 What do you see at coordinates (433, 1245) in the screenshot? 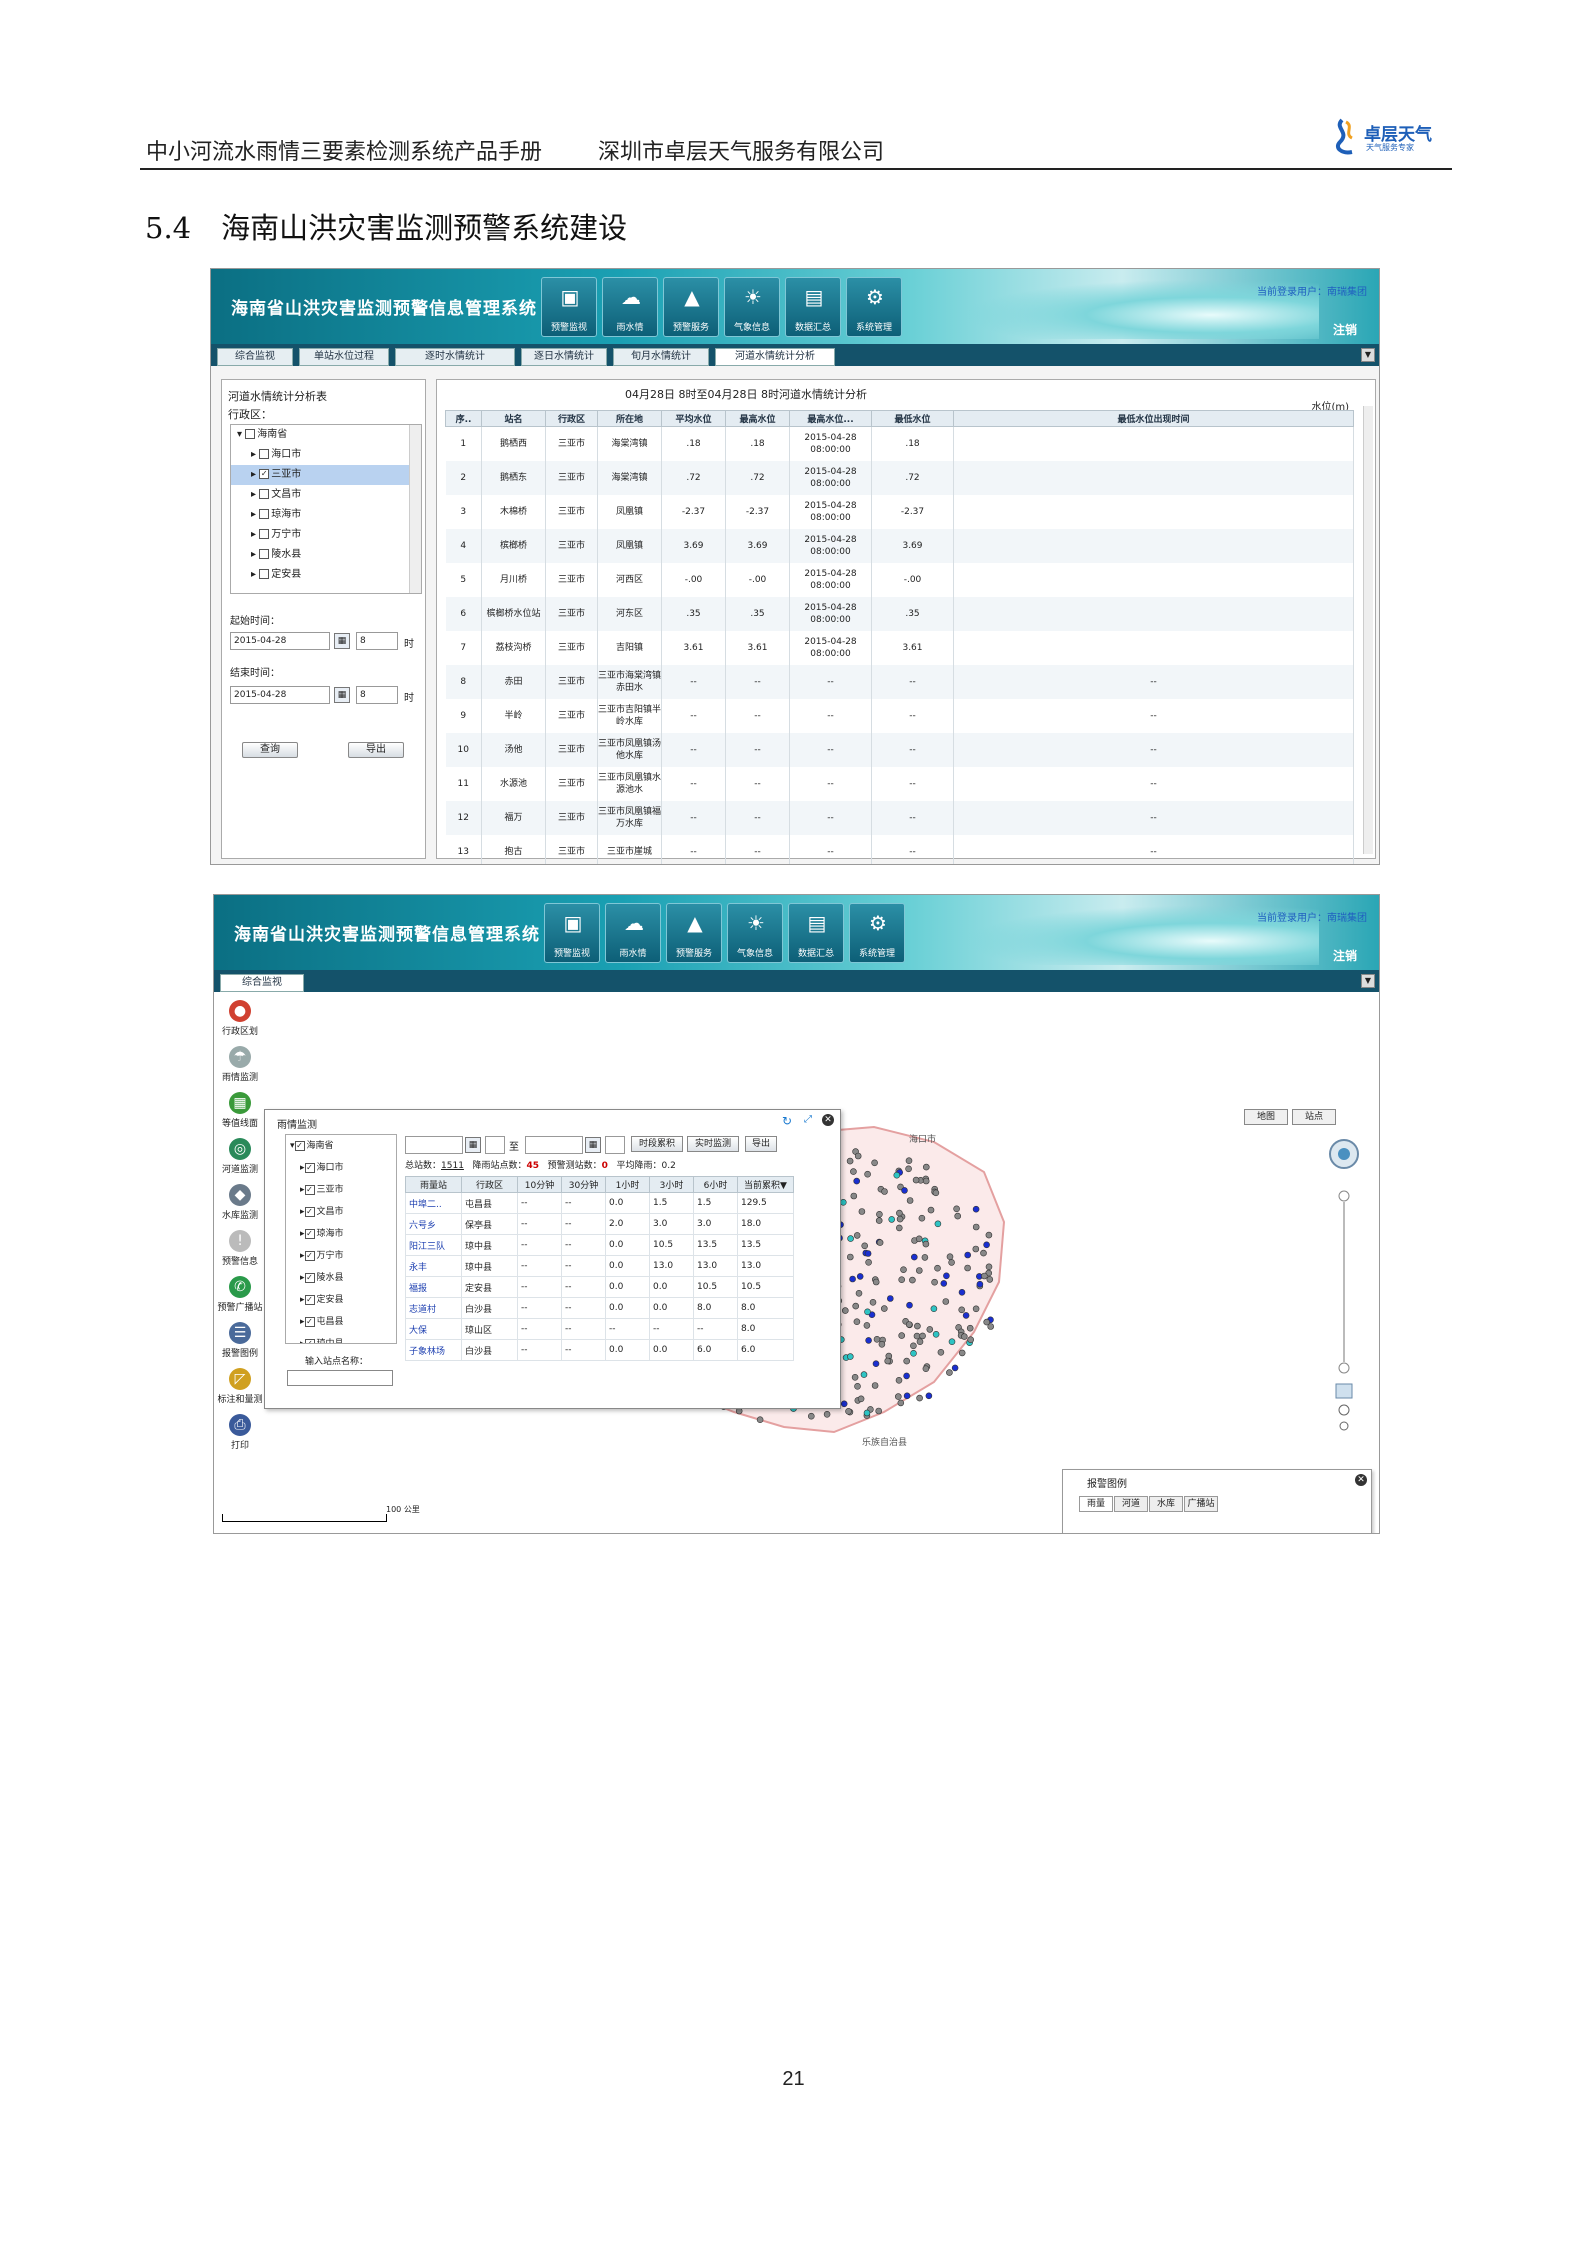
I see `station-link: 阳江三队` at bounding box center [433, 1245].